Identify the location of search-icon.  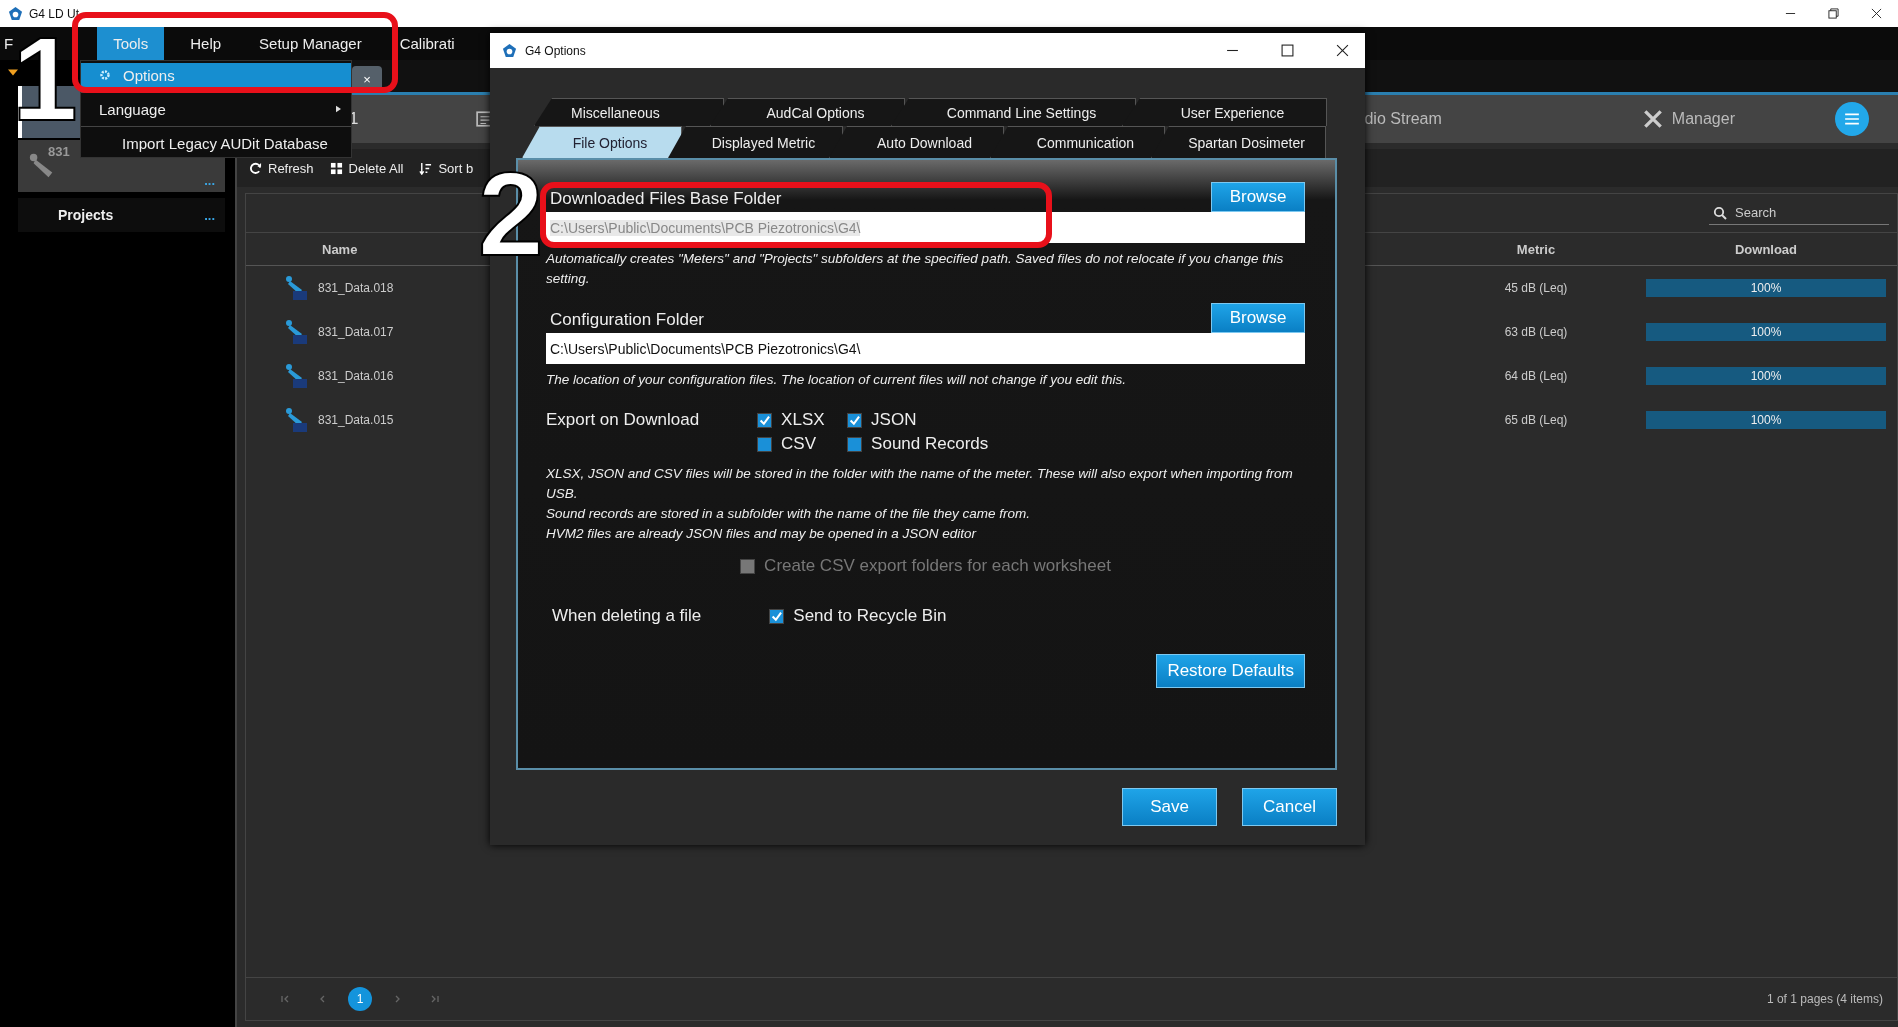
(1720, 212).